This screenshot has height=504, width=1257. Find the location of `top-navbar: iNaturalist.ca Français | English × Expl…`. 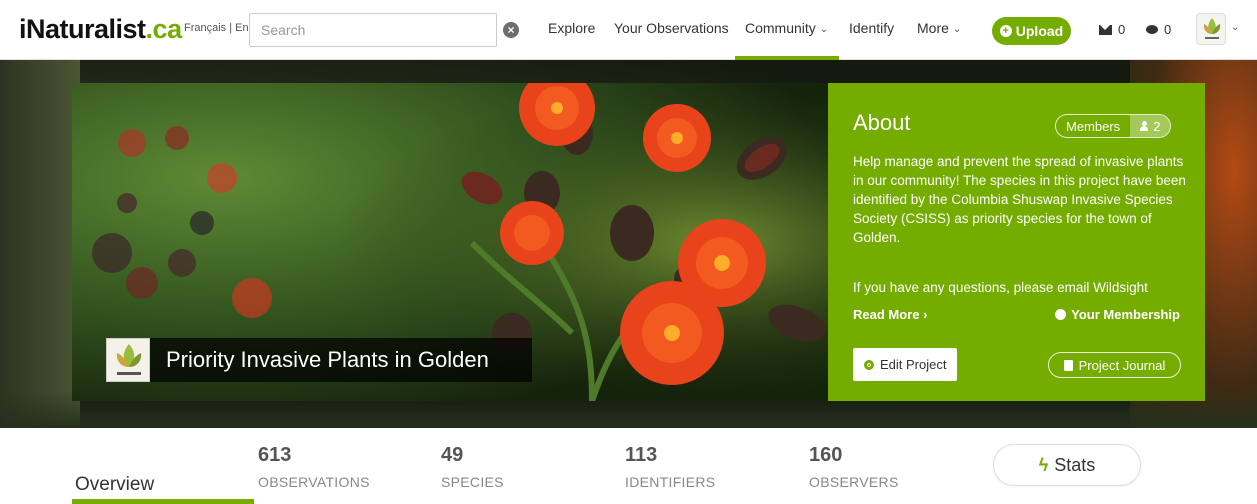

top-navbar: iNaturalist.ca Français | English × Expl… is located at coordinates (628, 30).